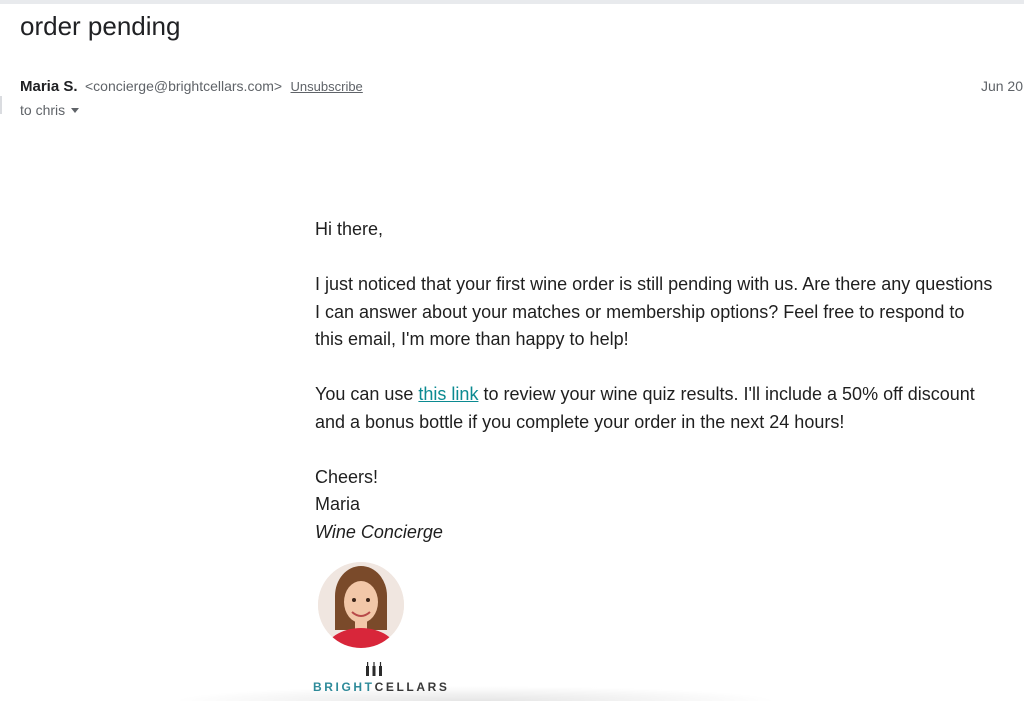 This screenshot has width=1024, height=701. I want to click on avatar-portrait-icon, so click(361, 605).